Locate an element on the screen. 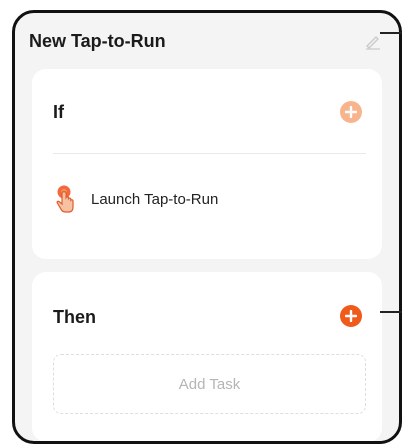  condition-label: Launch Tap-to-Run is located at coordinates (155, 199).